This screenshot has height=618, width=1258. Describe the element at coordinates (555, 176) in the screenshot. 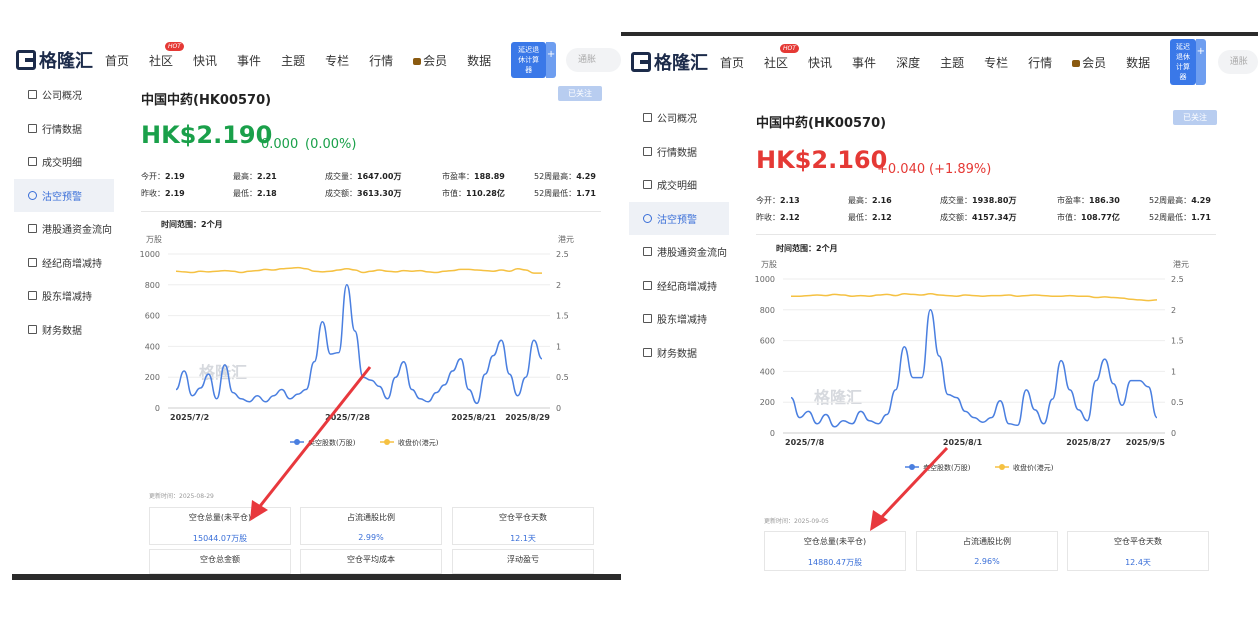

I see `stat-key: 52周最高：` at that location.